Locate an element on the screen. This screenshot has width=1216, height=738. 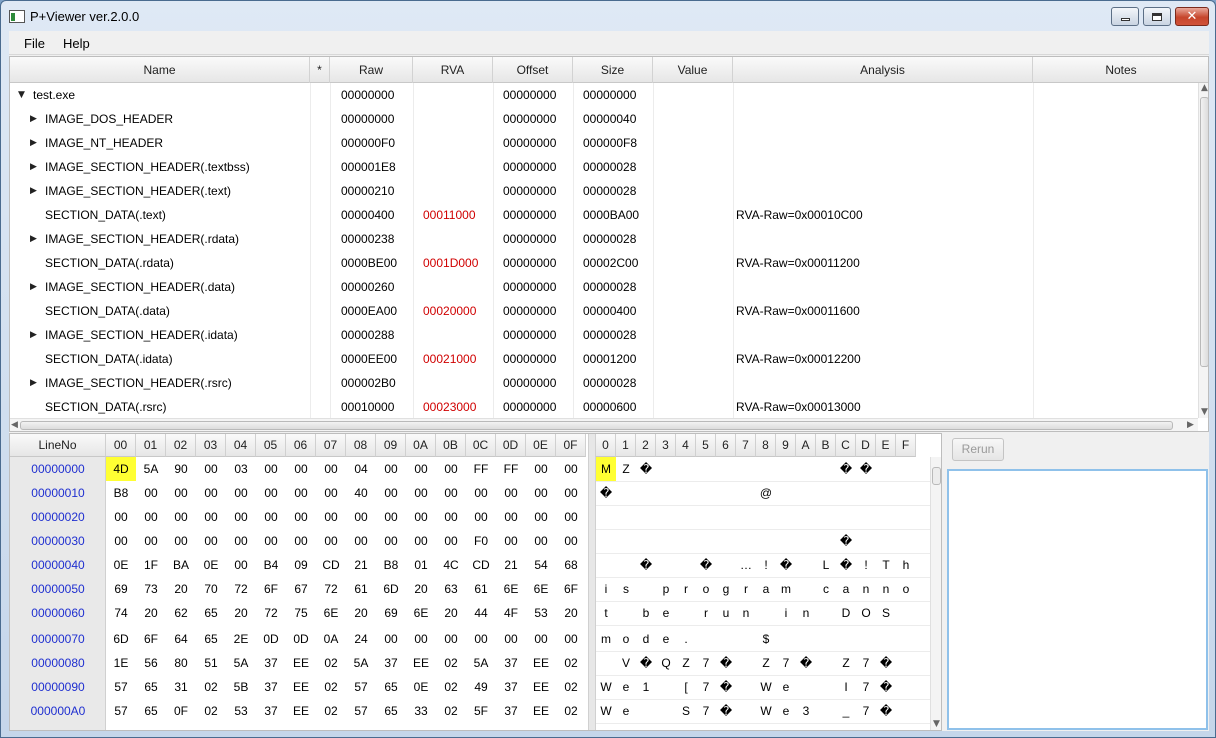
column-header-value: Value is located at coordinates (693, 70).